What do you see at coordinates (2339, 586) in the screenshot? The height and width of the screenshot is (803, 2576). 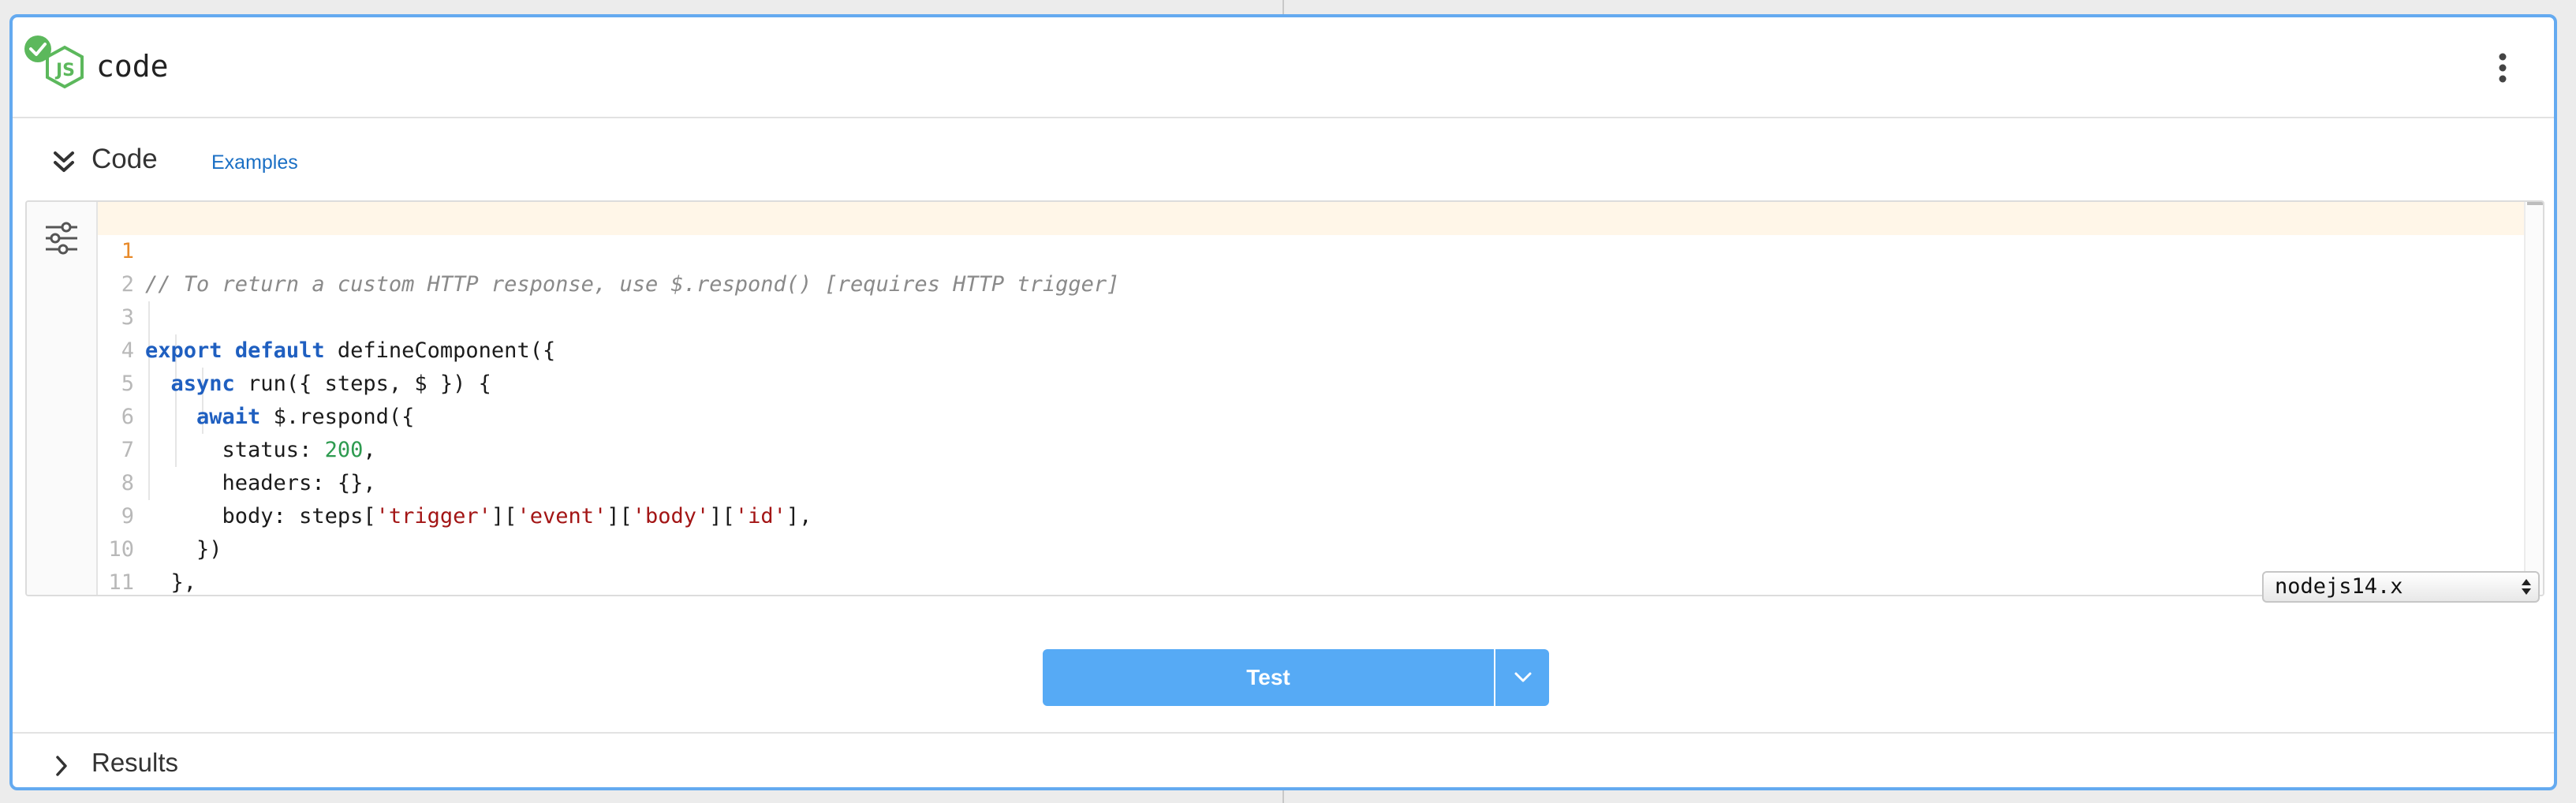 I see `runtime-value: nodejs14.x` at bounding box center [2339, 586].